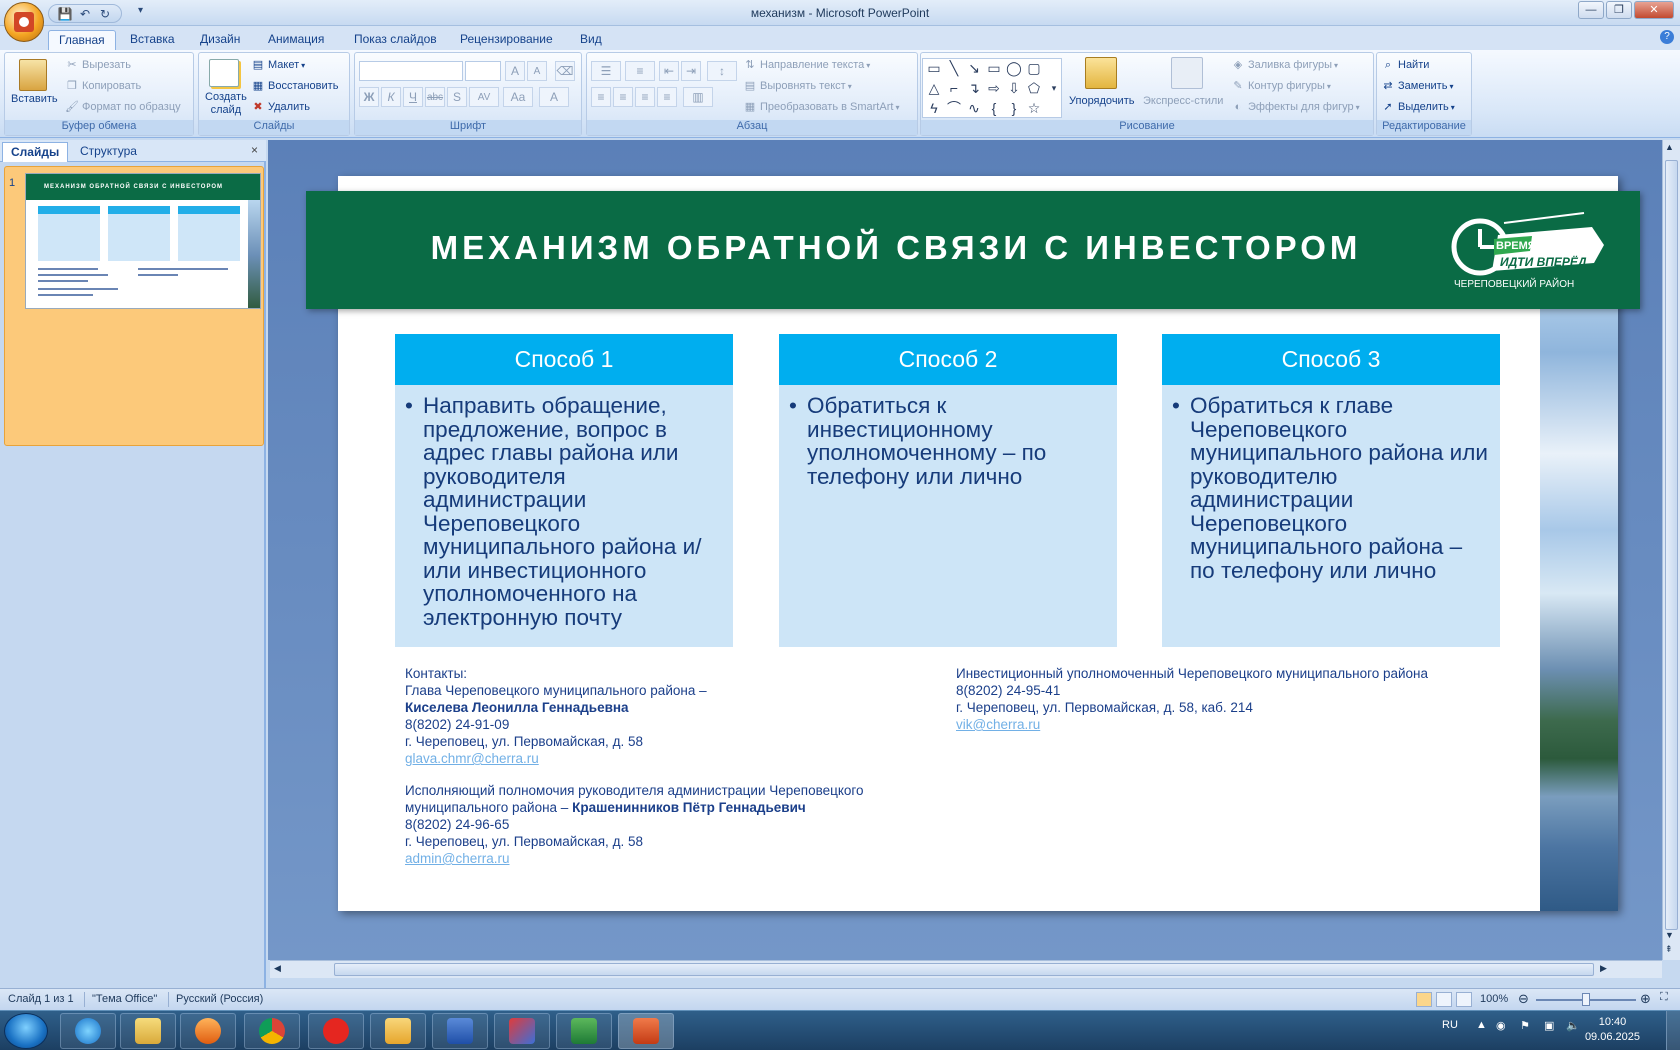 This screenshot has width=1680, height=1050. I want to click on grow-font-button: A, so click(515, 71).